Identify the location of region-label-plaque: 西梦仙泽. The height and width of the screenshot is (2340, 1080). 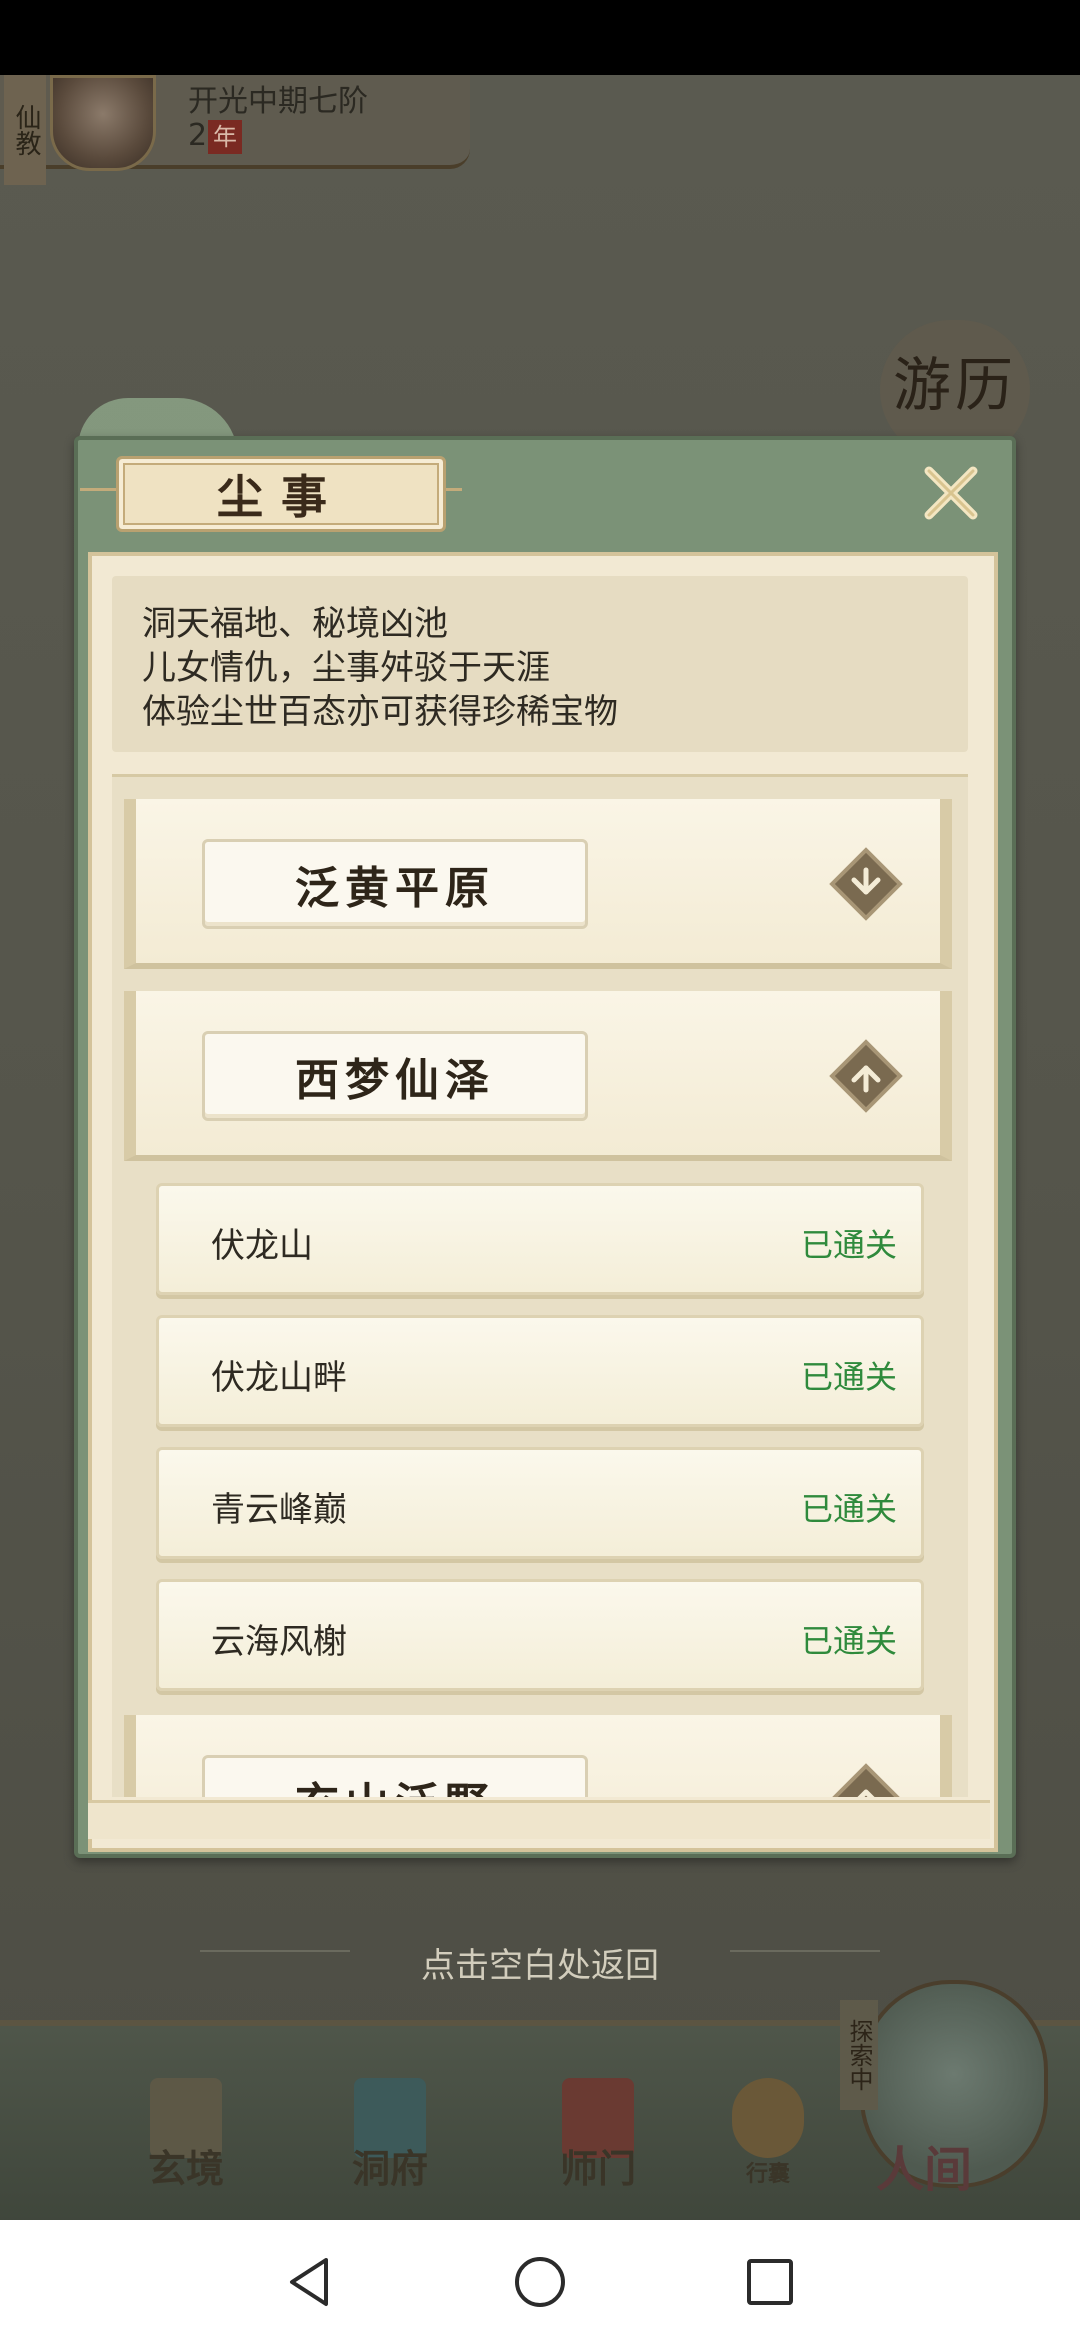
(395, 1076).